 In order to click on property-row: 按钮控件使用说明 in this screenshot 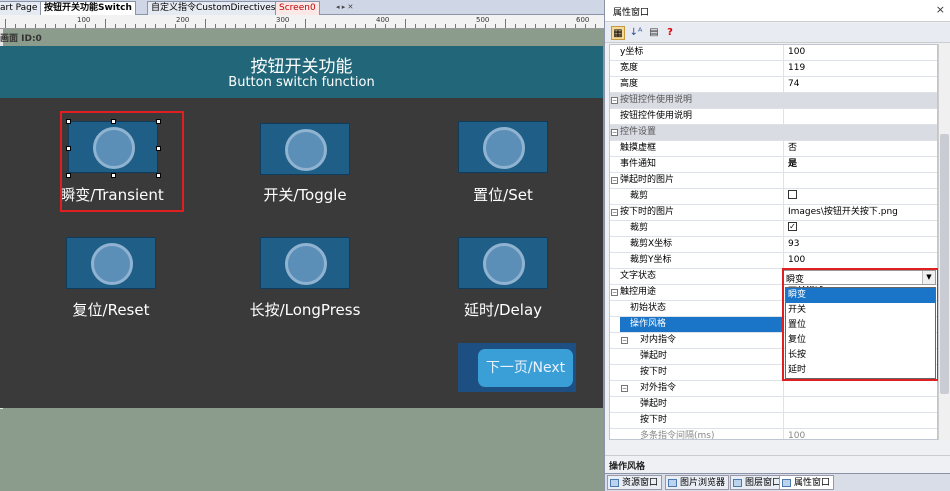, I will do `click(773, 117)`.